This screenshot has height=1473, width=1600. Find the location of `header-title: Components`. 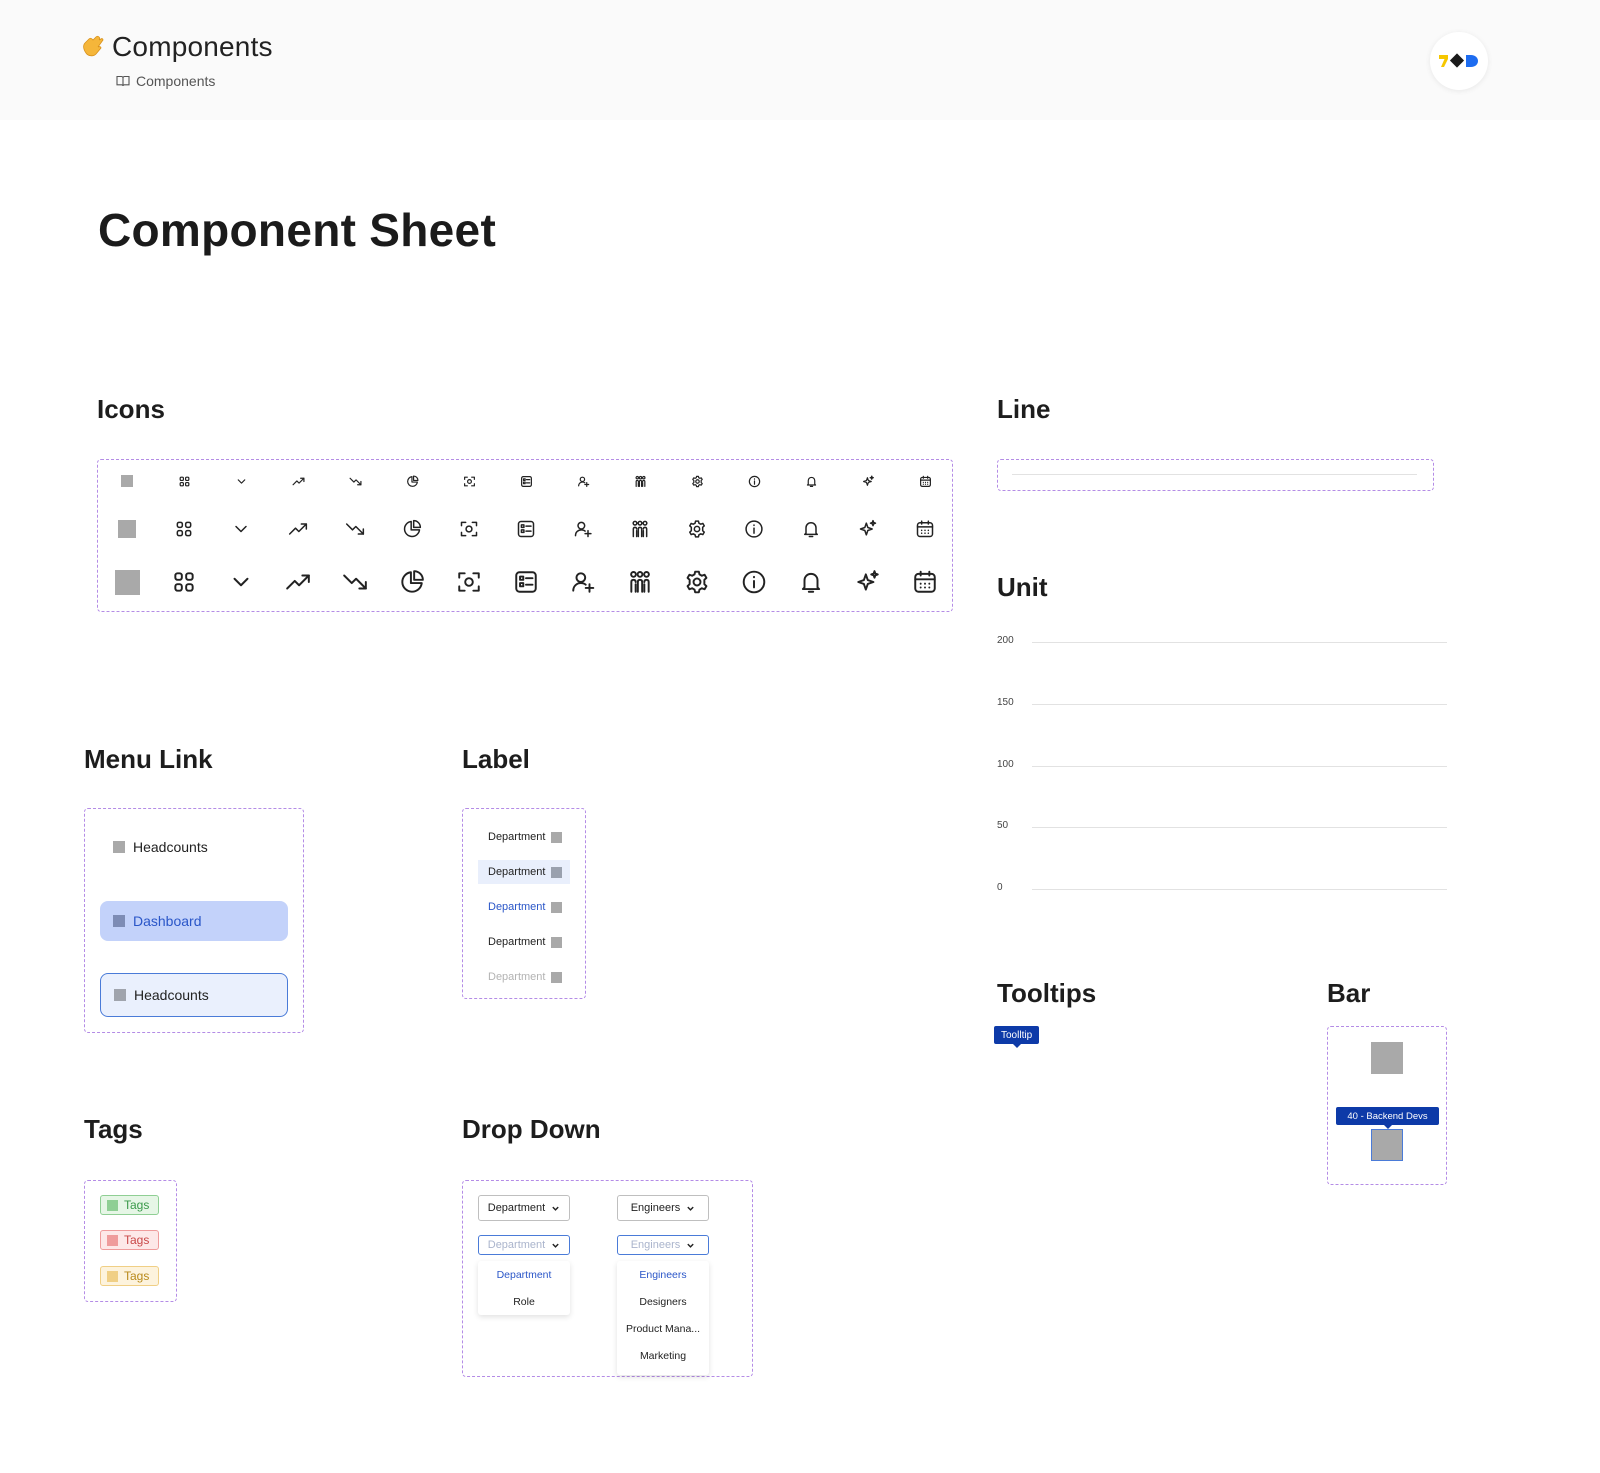

header-title: Components is located at coordinates (192, 46).